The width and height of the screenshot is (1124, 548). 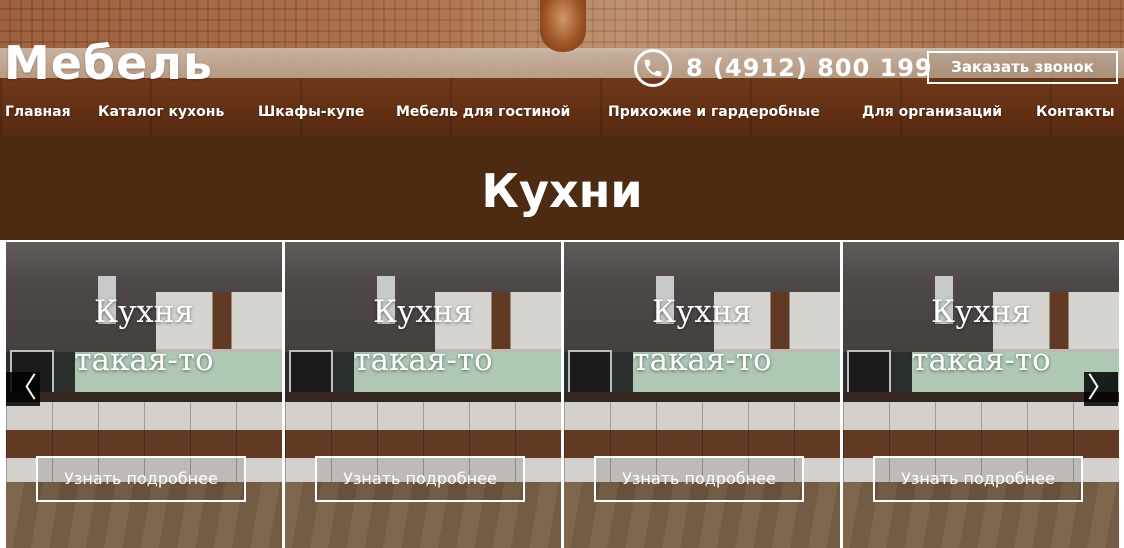 I want to click on chevron-left-icon: 〈, so click(x=23, y=389).